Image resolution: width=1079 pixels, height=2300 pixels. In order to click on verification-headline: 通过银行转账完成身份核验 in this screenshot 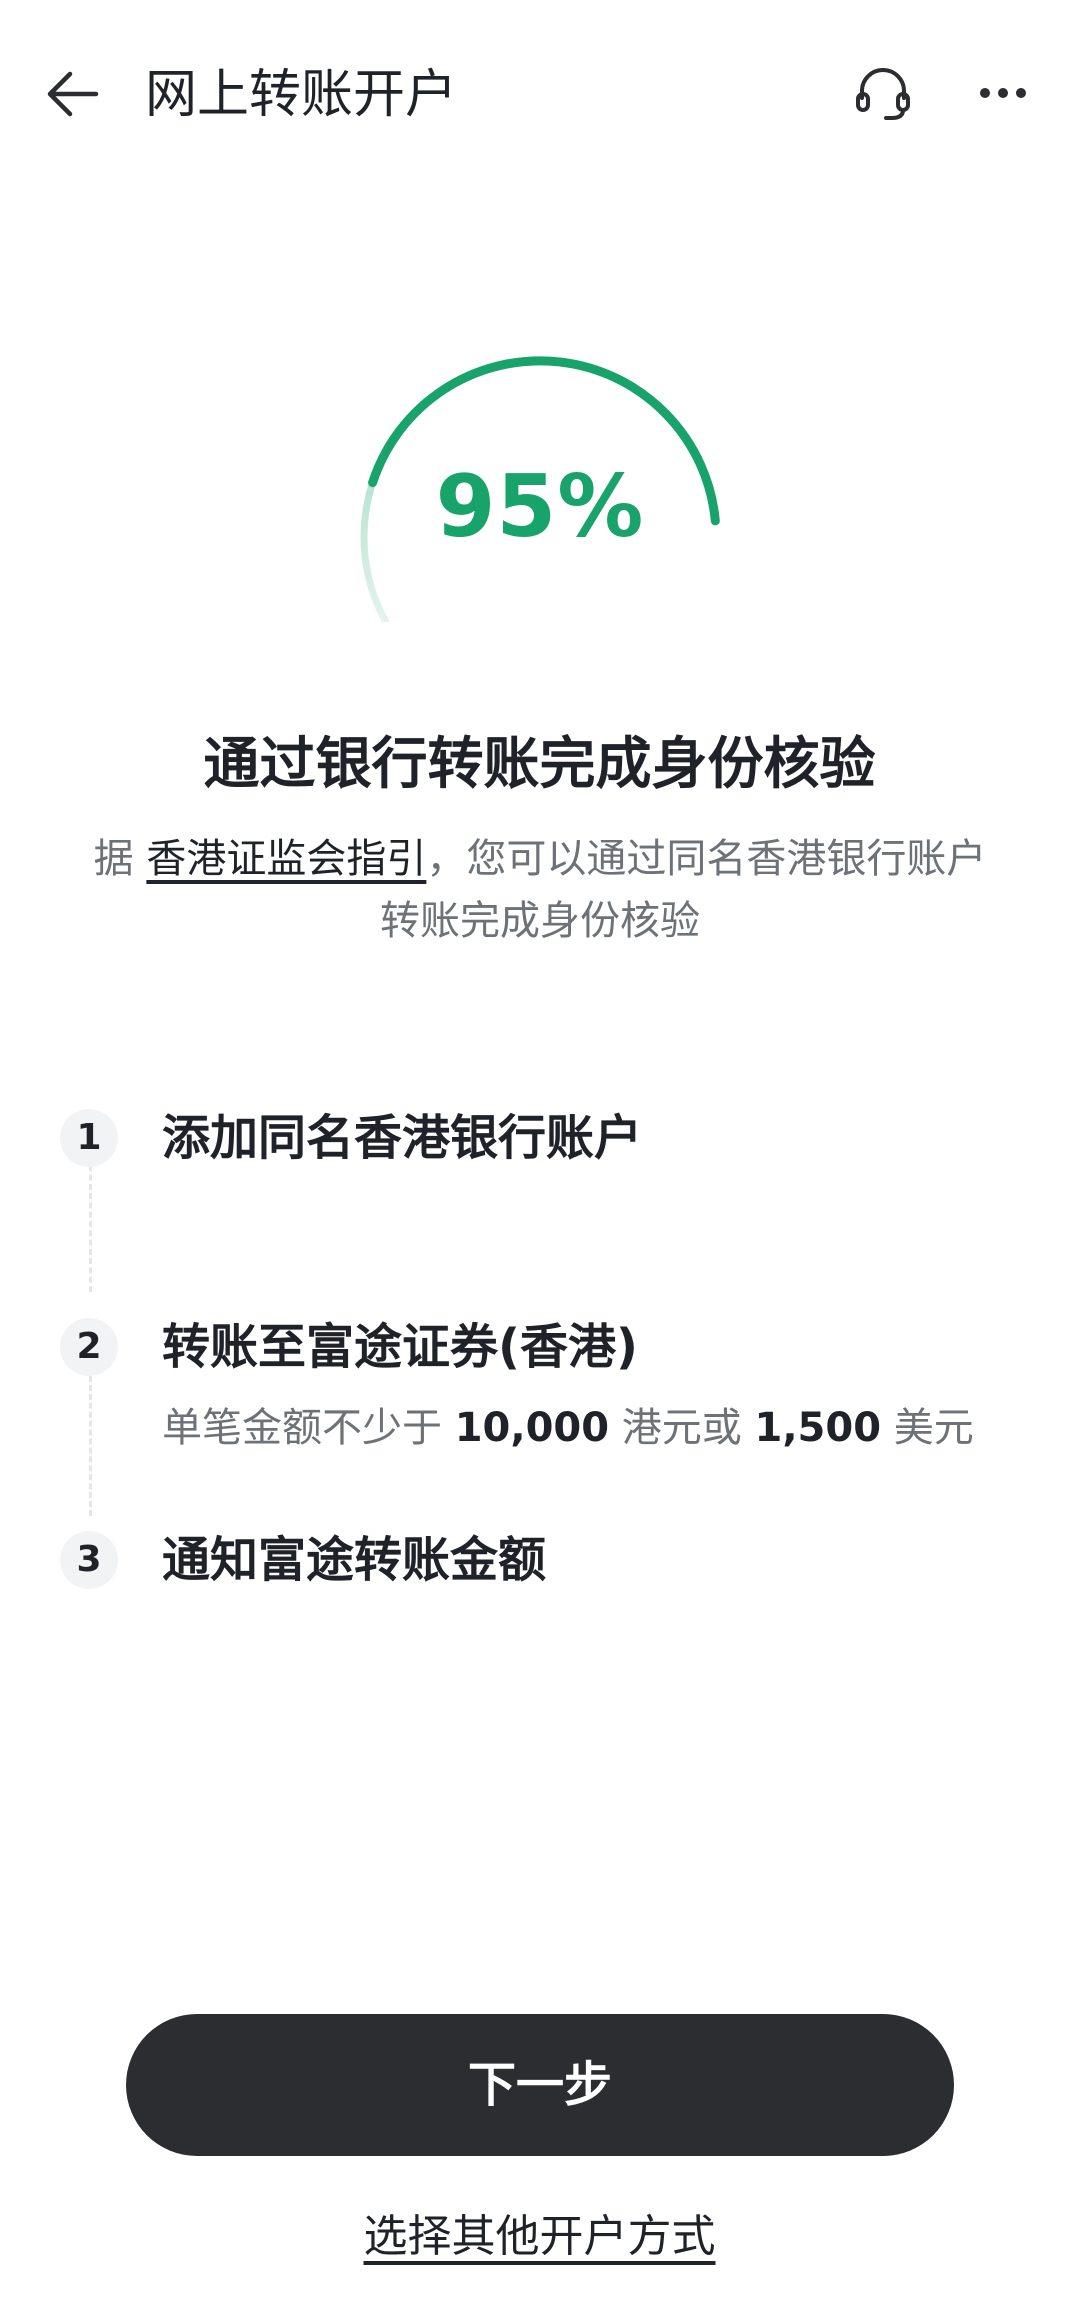, I will do `click(539, 764)`.